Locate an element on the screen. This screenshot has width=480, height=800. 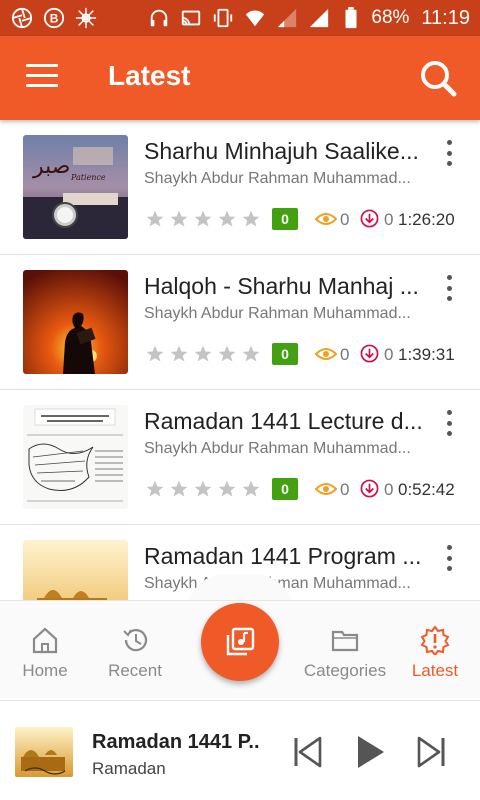
duration: 0:52:42 is located at coordinates (426, 489).